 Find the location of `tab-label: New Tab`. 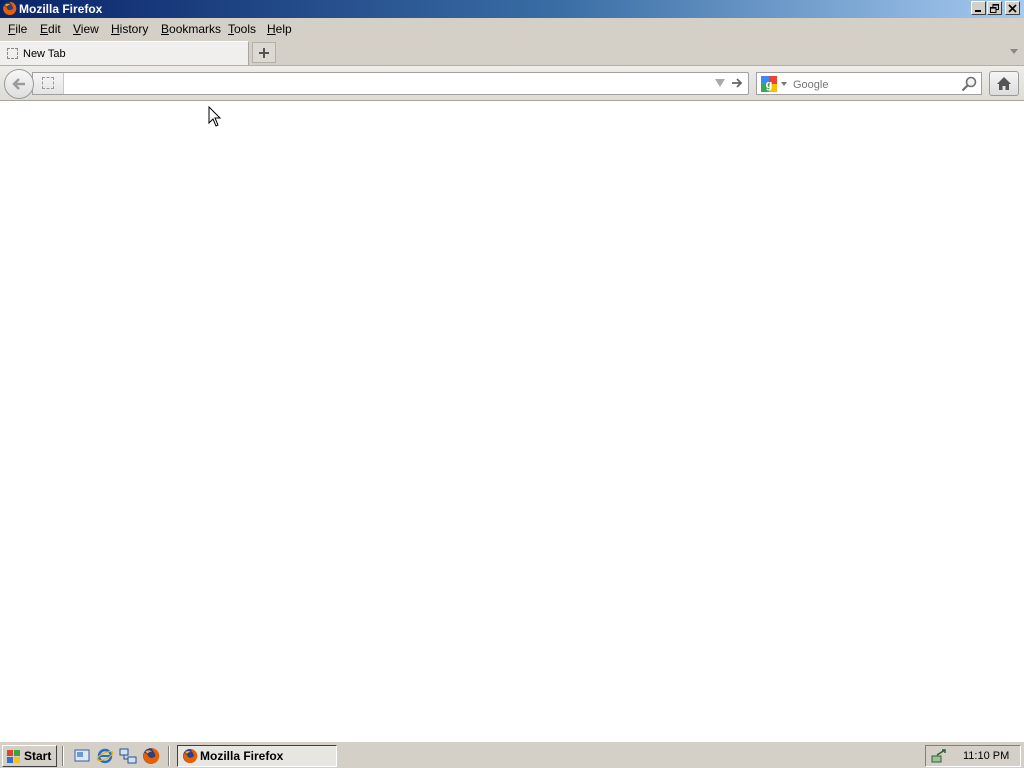

tab-label: New Tab is located at coordinates (44, 54).